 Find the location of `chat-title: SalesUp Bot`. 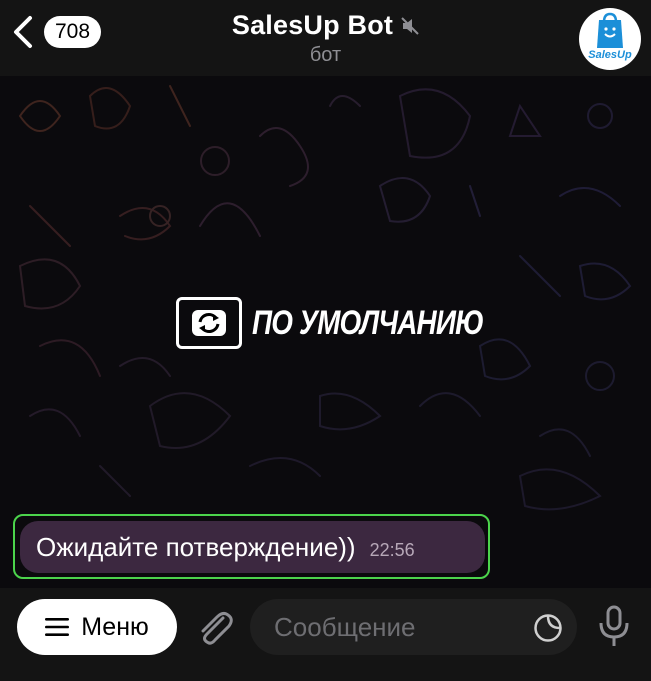

chat-title: SalesUp Bot is located at coordinates (312, 25).